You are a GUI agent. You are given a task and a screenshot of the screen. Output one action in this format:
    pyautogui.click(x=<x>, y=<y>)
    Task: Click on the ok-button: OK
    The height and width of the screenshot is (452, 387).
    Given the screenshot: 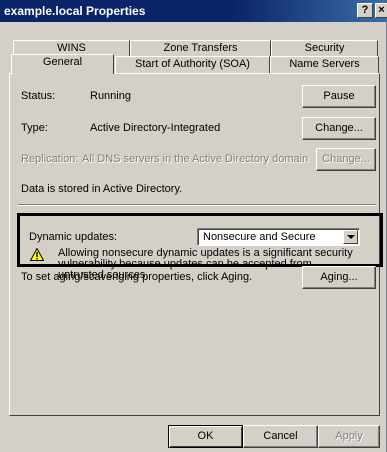 What is the action you would take?
    pyautogui.click(x=205, y=436)
    